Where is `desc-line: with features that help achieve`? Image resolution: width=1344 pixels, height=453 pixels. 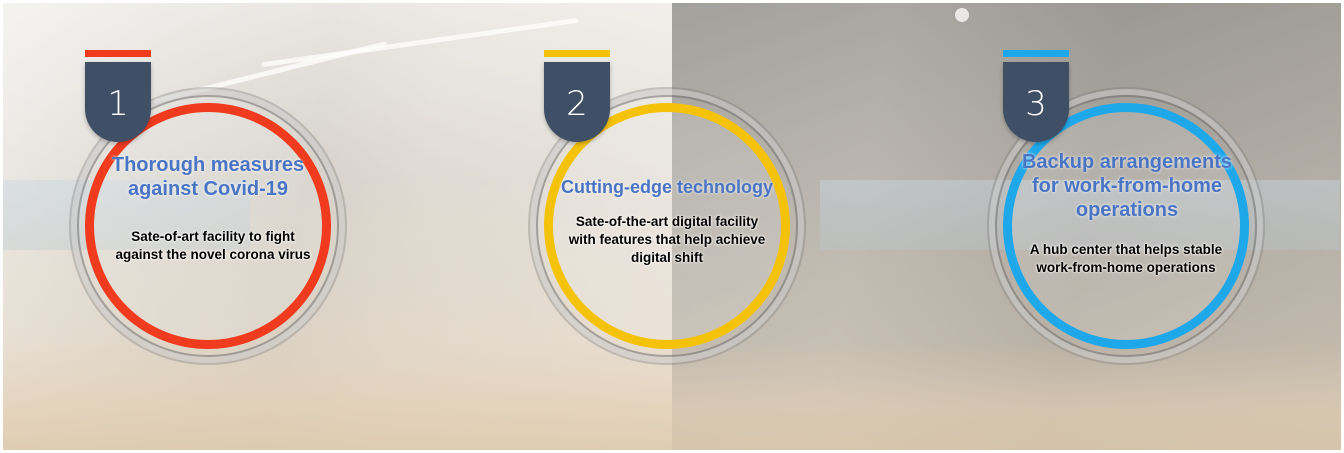 desc-line: with features that help achieve is located at coordinates (667, 239).